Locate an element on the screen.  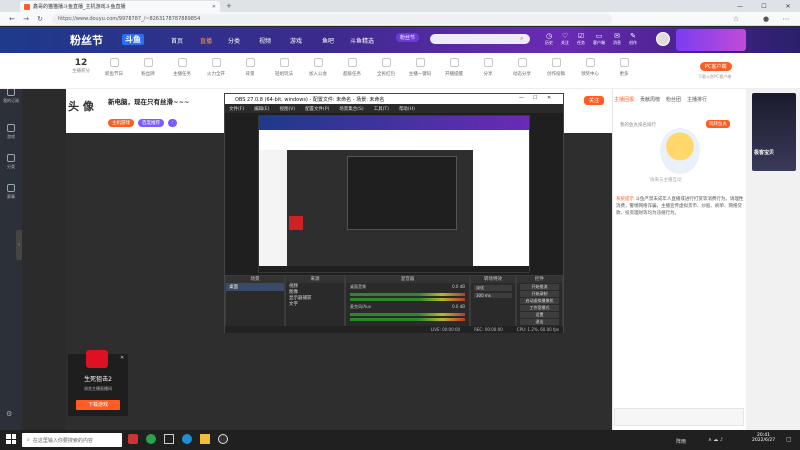
weather-widget: 阵雨 is located at coordinates (681, 441).